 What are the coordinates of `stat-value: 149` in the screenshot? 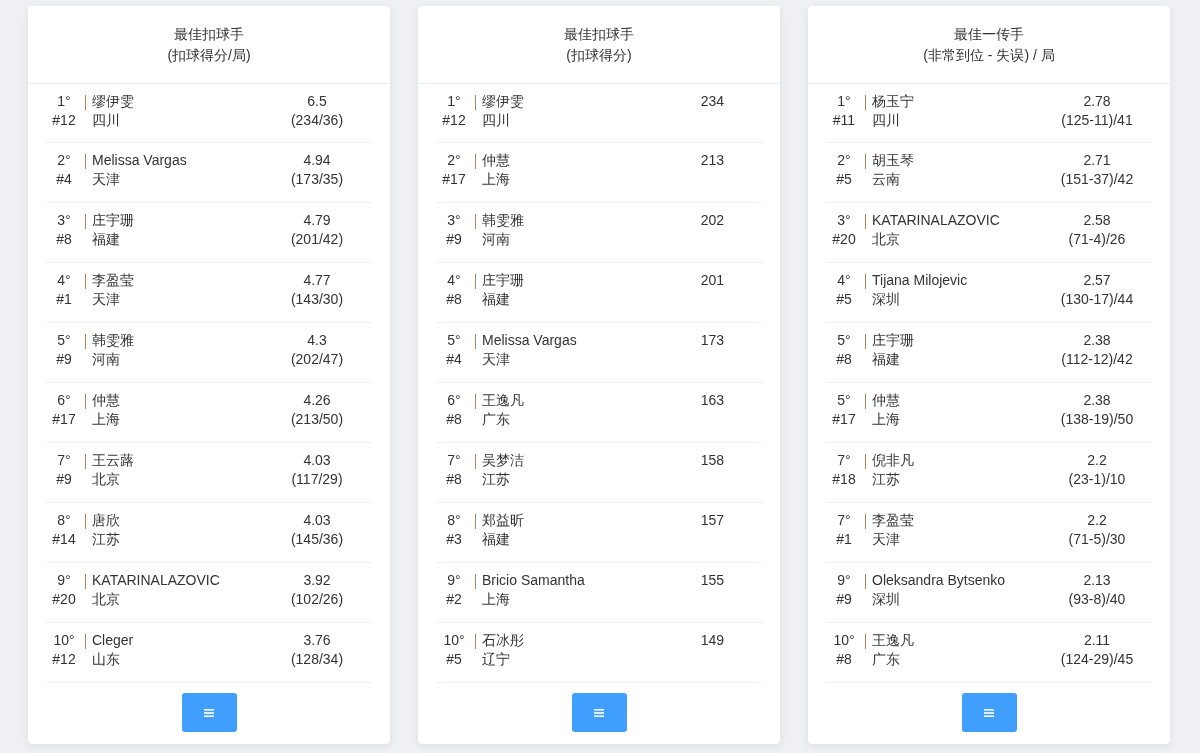 It's located at (712, 640).